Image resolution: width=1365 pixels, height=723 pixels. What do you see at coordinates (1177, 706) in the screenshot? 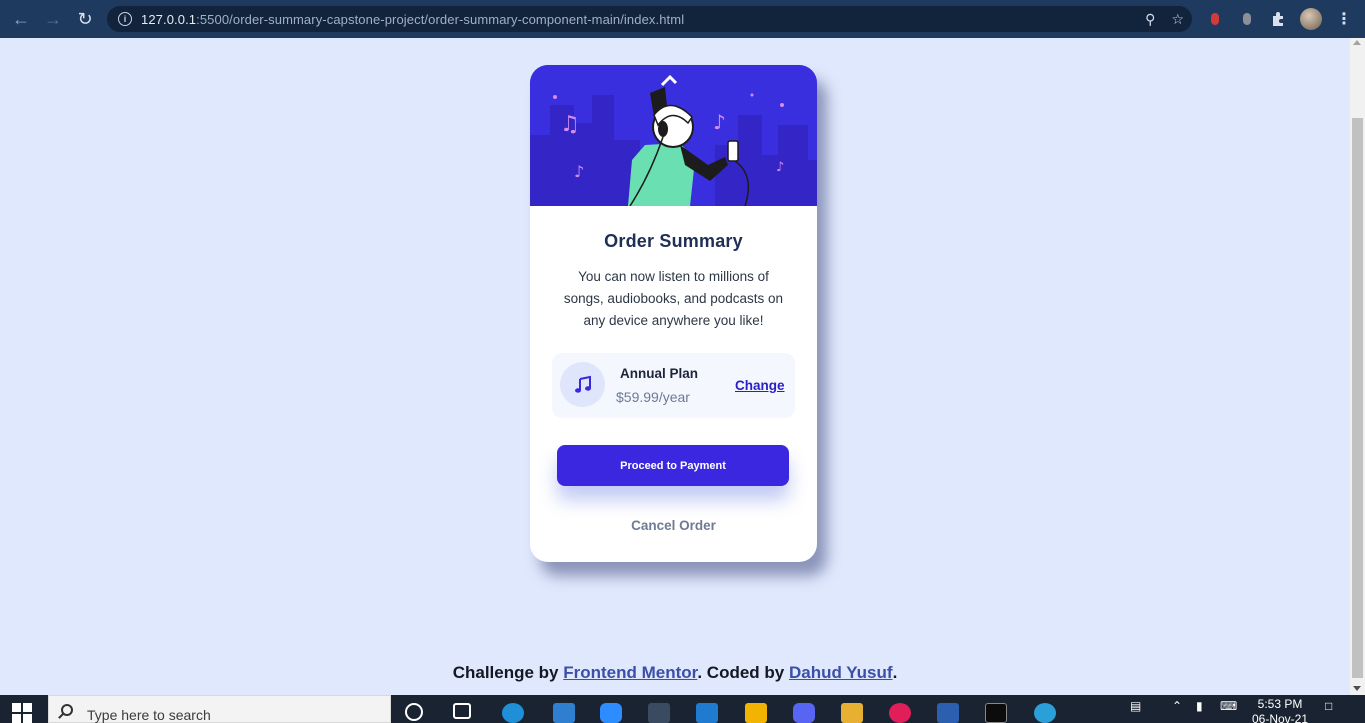
I see `tray-chevron-up-icon: ⌃` at bounding box center [1177, 706].